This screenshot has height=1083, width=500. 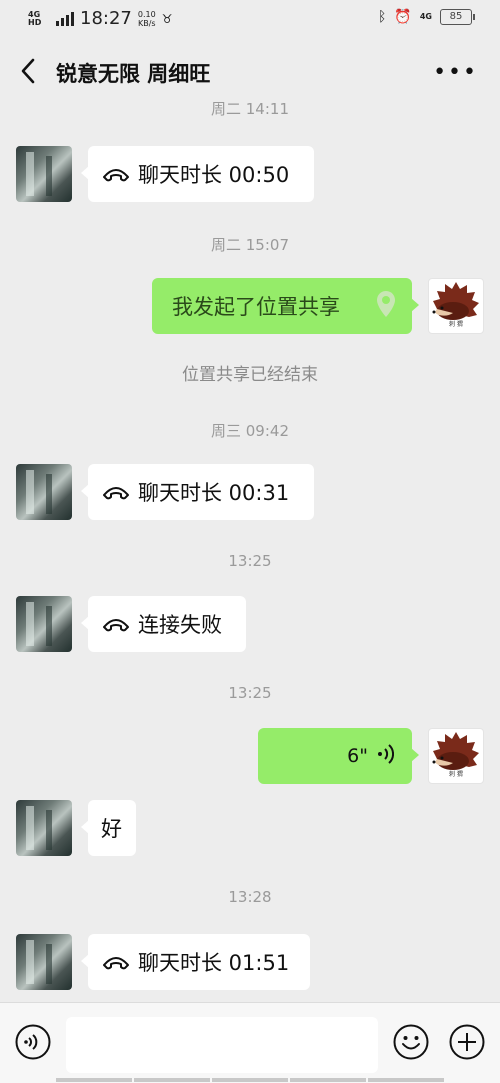 I want to click on net-speed: 0.10 KB/s, so click(x=146, y=18).